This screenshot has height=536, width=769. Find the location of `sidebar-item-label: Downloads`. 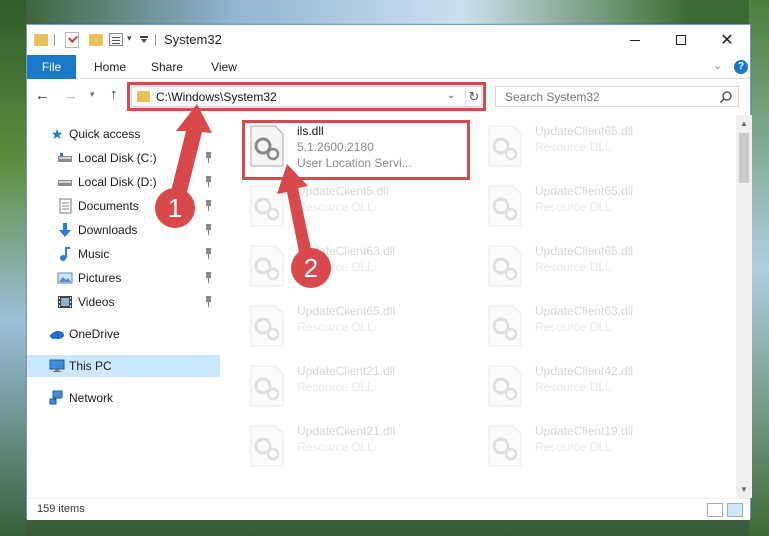

sidebar-item-label: Downloads is located at coordinates (108, 230).